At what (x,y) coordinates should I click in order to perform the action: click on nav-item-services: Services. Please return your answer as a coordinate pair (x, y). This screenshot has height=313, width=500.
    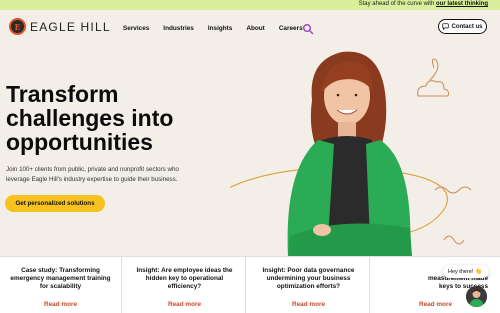
    Looking at the image, I should click on (136, 28).